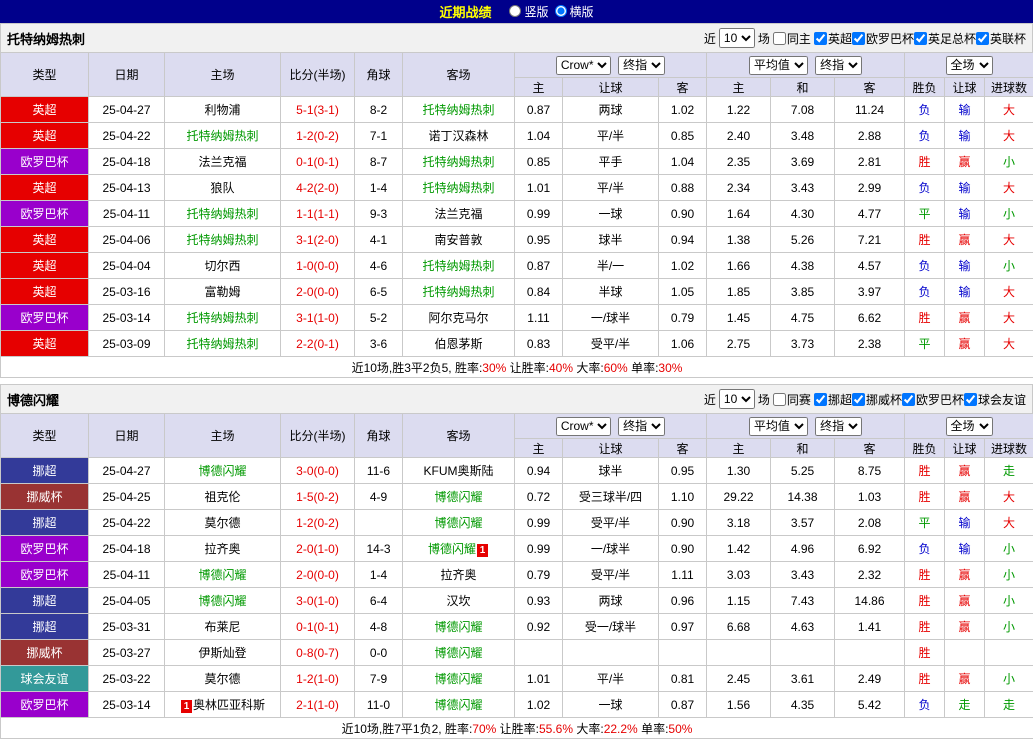 The width and height of the screenshot is (1033, 739). What do you see at coordinates (833, 399) in the screenshot?
I see `league-filter: 挪超` at bounding box center [833, 399].